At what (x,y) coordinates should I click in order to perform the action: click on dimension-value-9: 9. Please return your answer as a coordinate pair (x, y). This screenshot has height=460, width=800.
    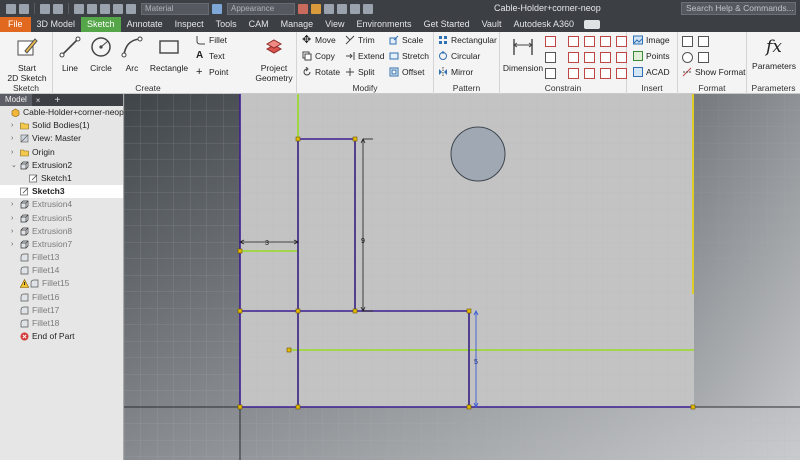
    Looking at the image, I should click on (363, 241).